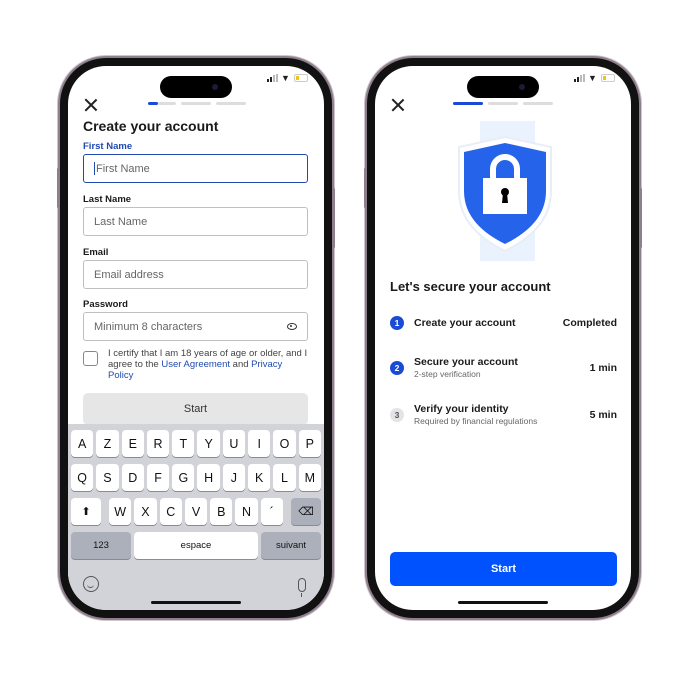 The height and width of the screenshot is (675, 697). What do you see at coordinates (183, 443) in the screenshot?
I see `key: T` at bounding box center [183, 443].